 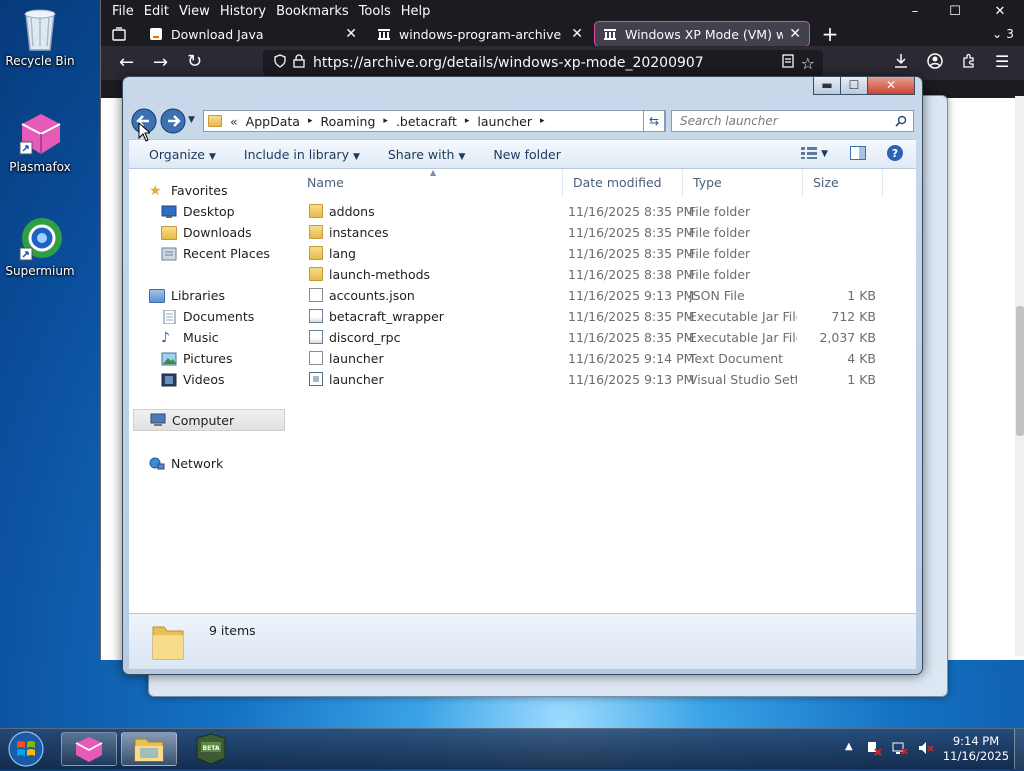 What do you see at coordinates (901, 122) in the screenshot?
I see `search-icon` at bounding box center [901, 122].